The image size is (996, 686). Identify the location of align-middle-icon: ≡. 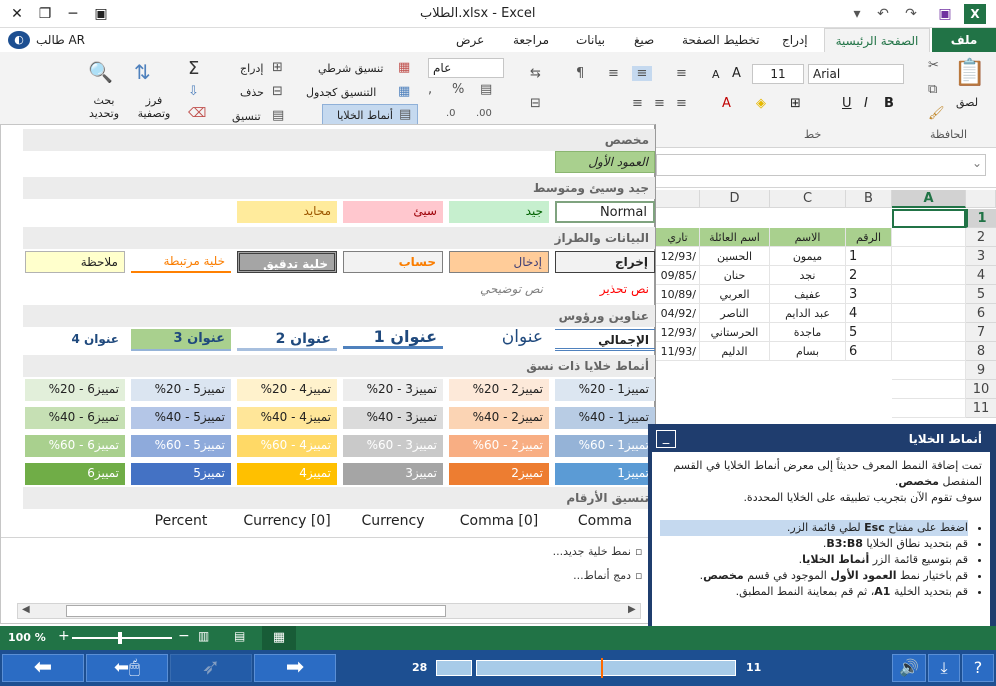
(642, 73).